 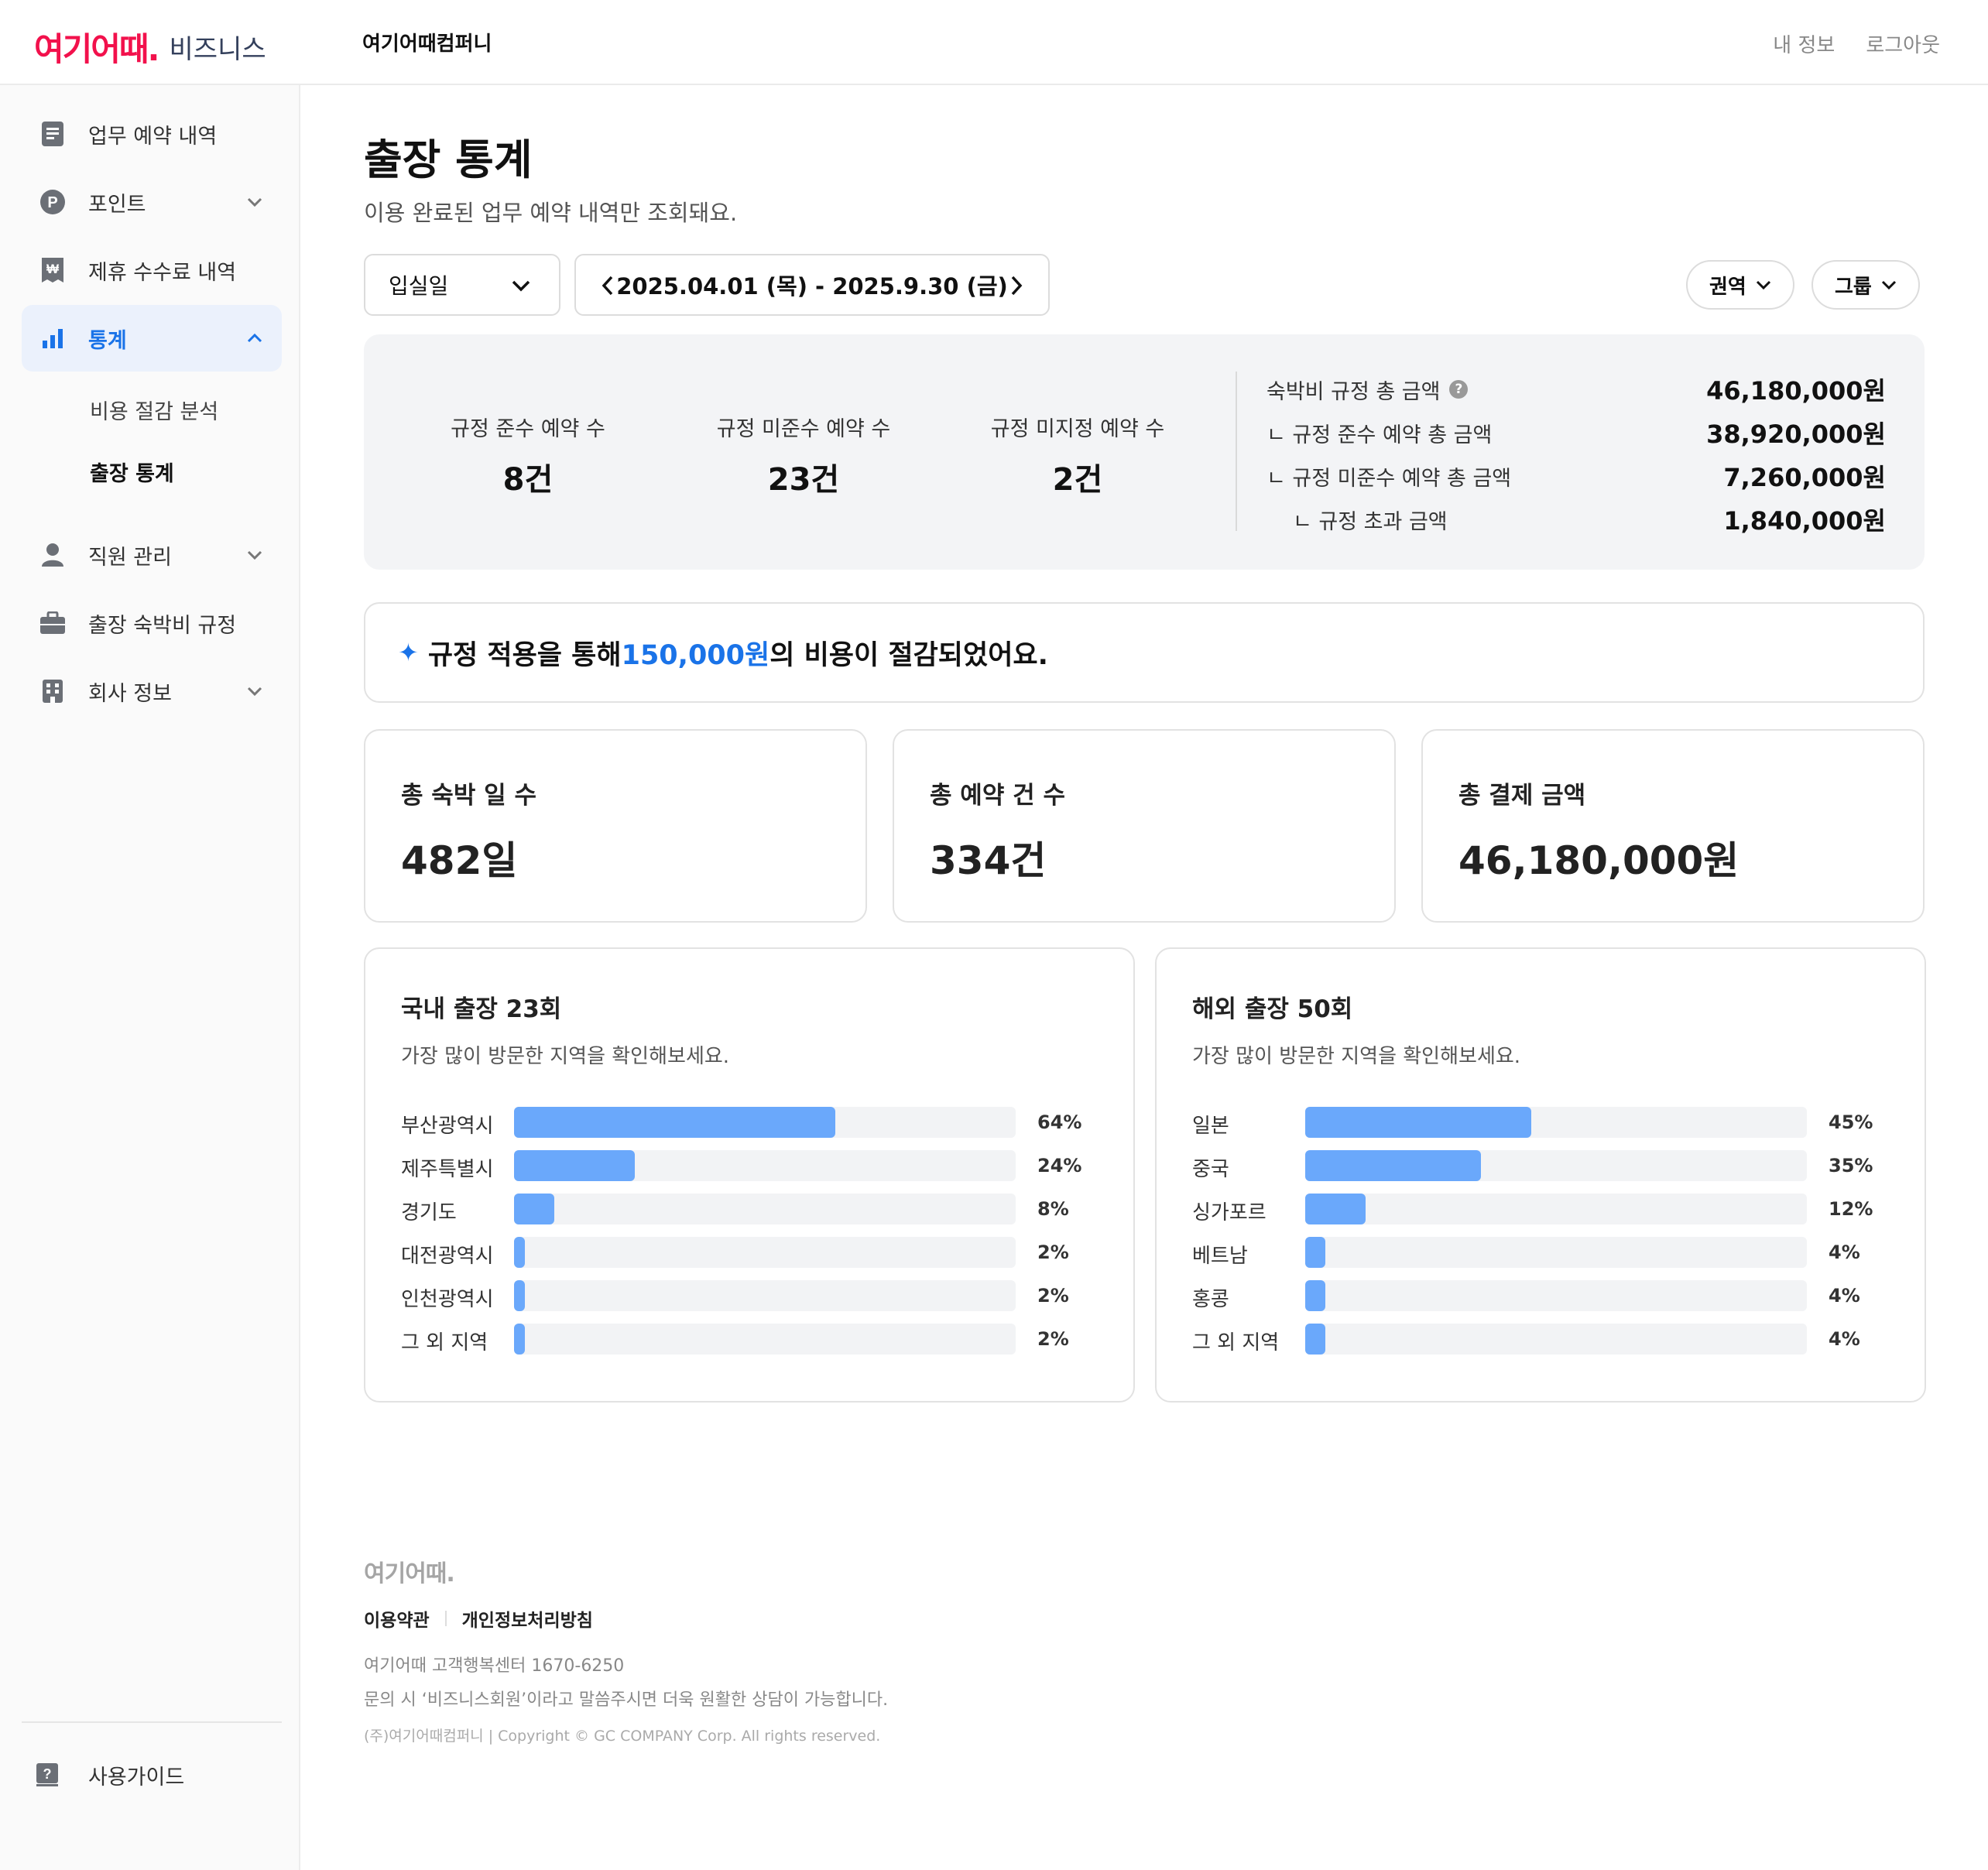 I want to click on bar-row: 그 외 지역 4%, so click(x=1541, y=1339).